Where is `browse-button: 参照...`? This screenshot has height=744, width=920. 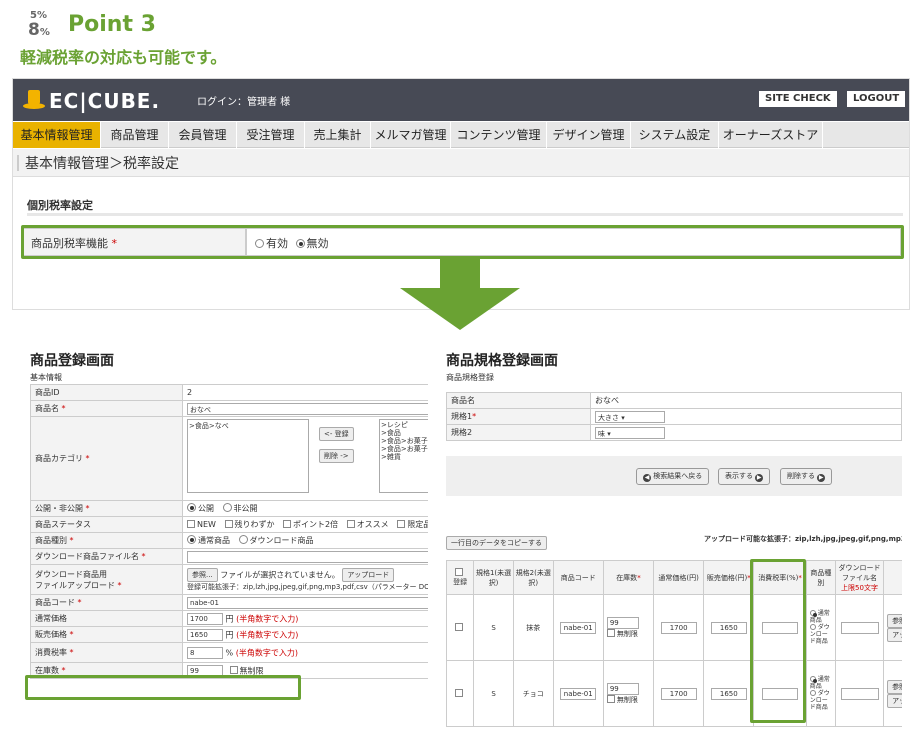
browse-button: 参照... is located at coordinates (202, 574).